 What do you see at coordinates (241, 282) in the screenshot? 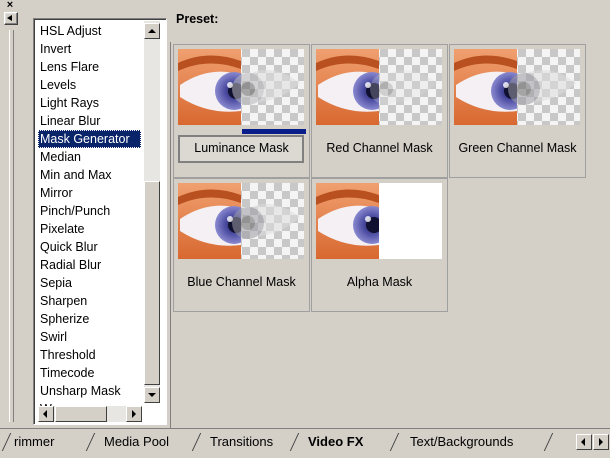
I see `preset-label-text: Blue Channel Mask` at bounding box center [241, 282].